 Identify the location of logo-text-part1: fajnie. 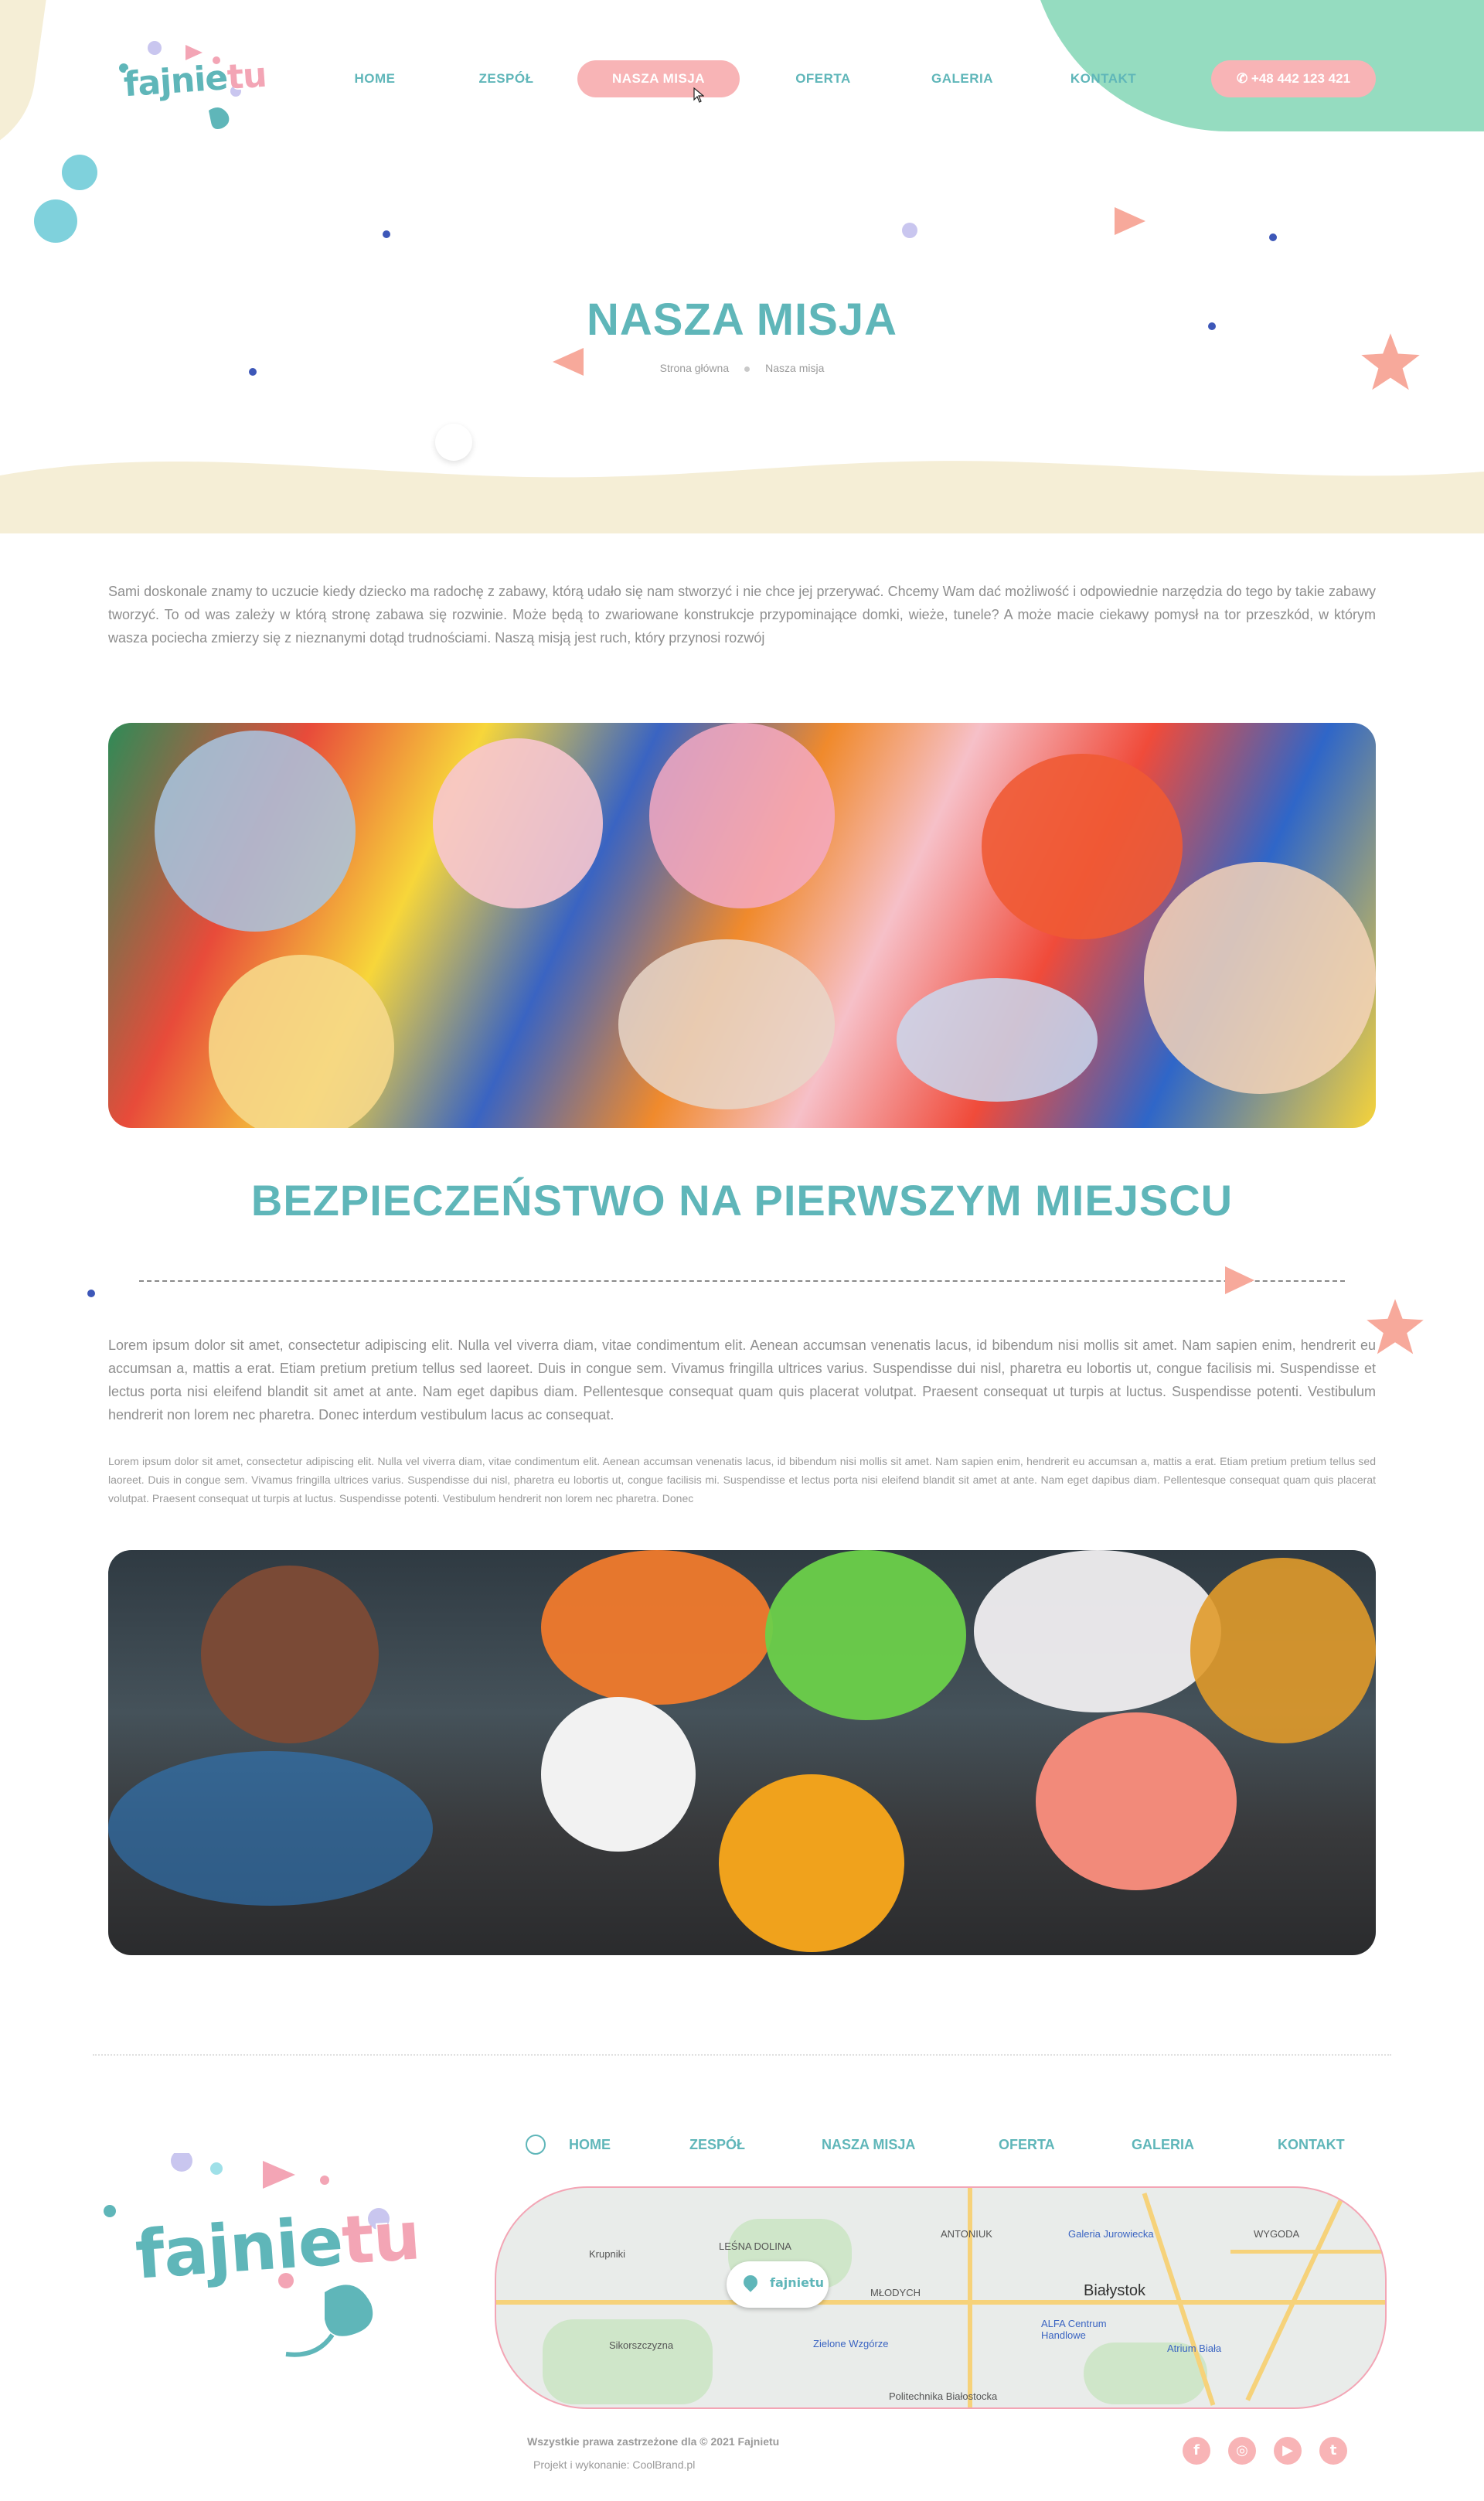
(175, 81).